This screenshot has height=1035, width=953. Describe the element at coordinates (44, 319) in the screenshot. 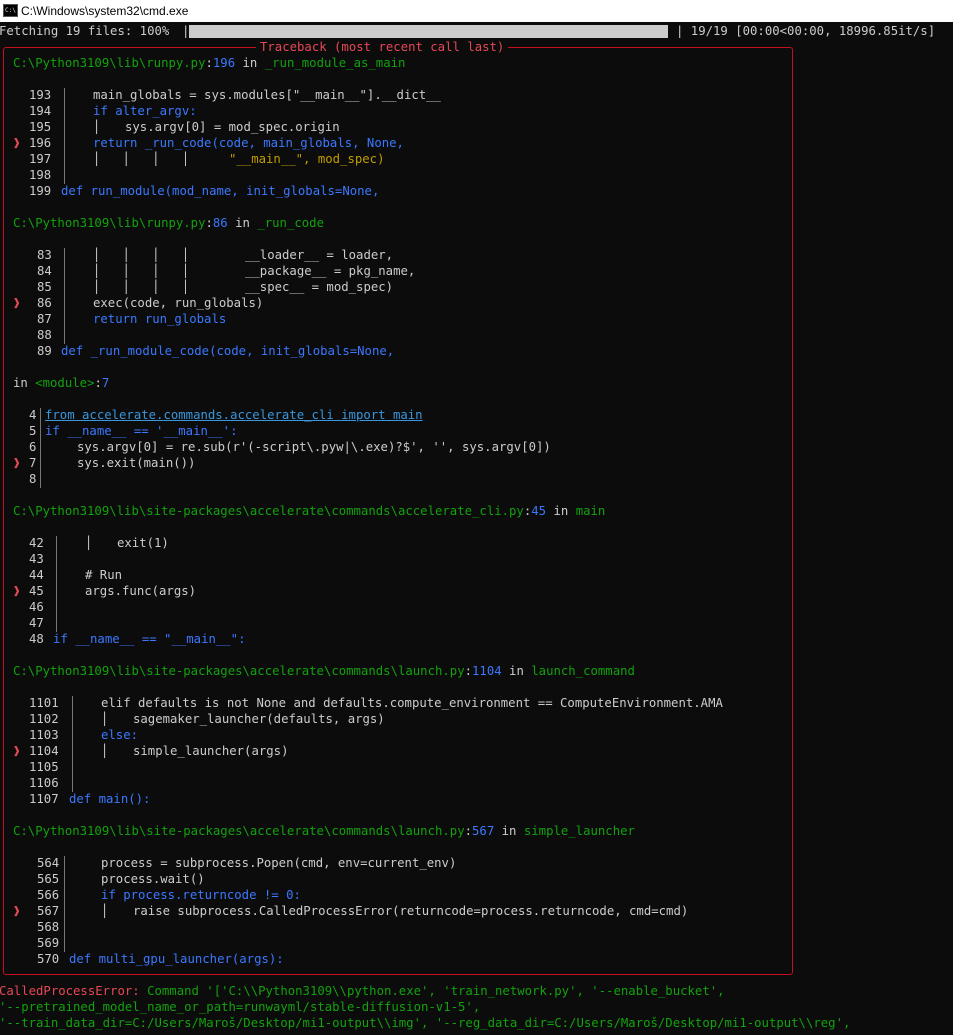

I see `line-number: 87` at that location.